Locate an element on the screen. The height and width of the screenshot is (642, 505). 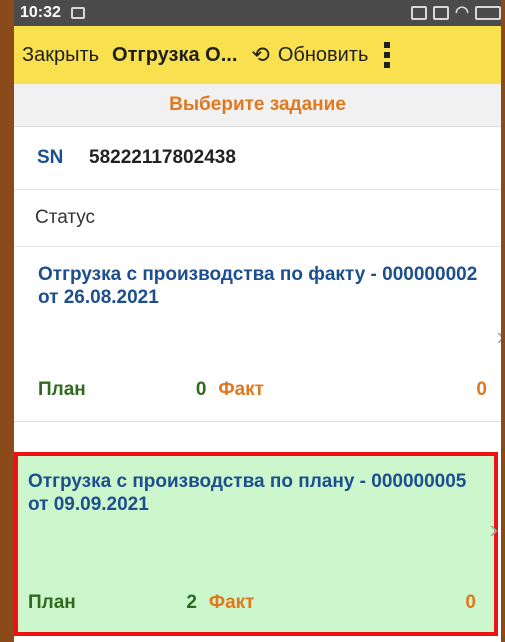
select-task-button: Выберите задание is located at coordinates (257, 105).